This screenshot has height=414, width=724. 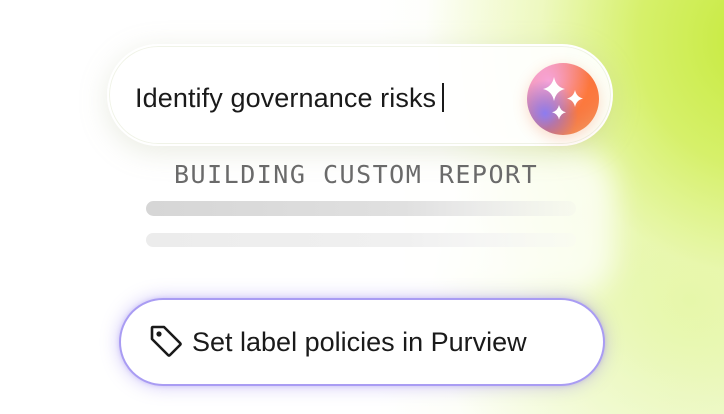 I want to click on ai-submit-button, so click(x=563, y=99).